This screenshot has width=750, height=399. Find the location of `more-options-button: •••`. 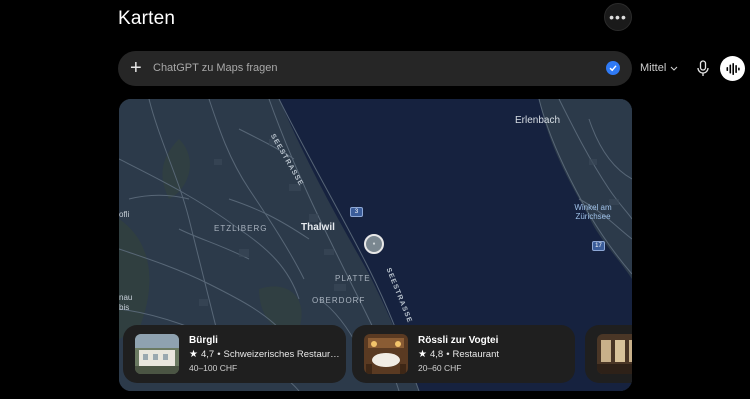

more-options-button: ••• is located at coordinates (618, 17).